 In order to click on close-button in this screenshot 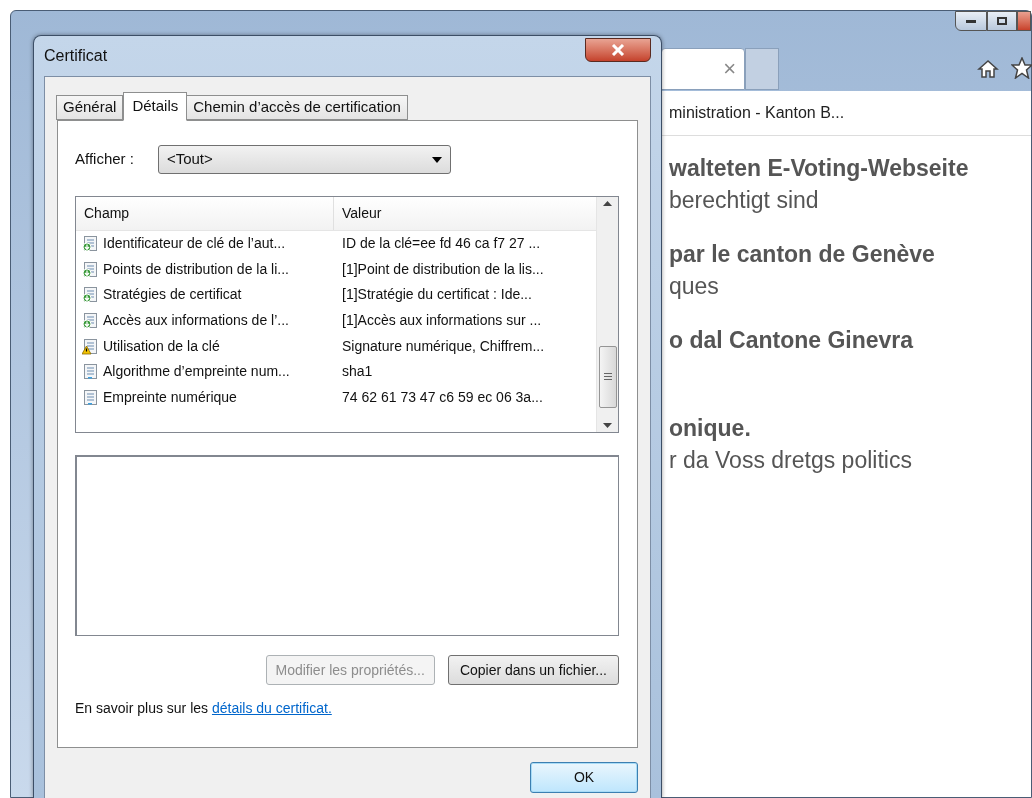, I will do `click(618, 50)`.